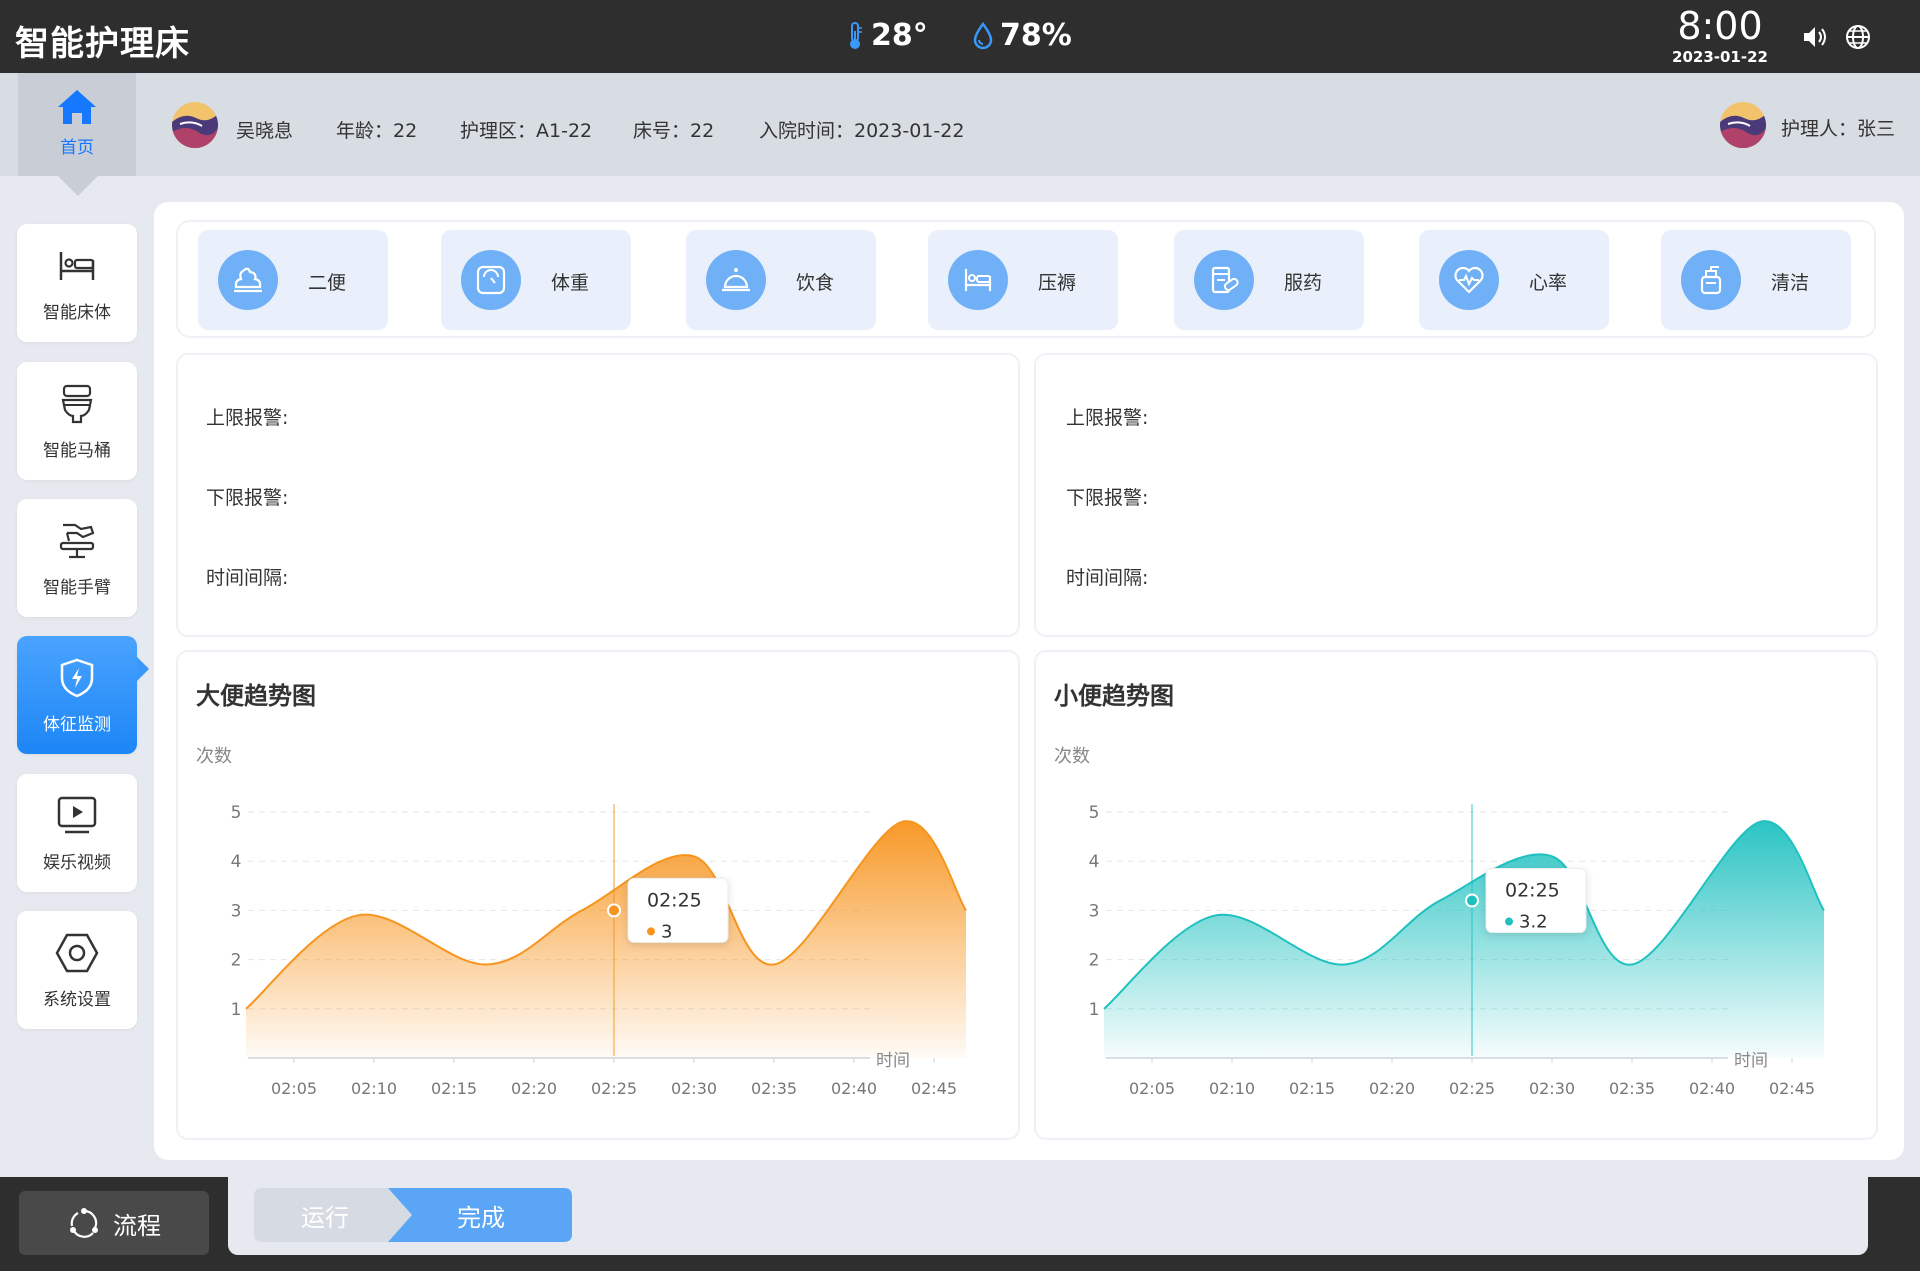  I want to click on flow-cycle-icon, so click(84, 1223).